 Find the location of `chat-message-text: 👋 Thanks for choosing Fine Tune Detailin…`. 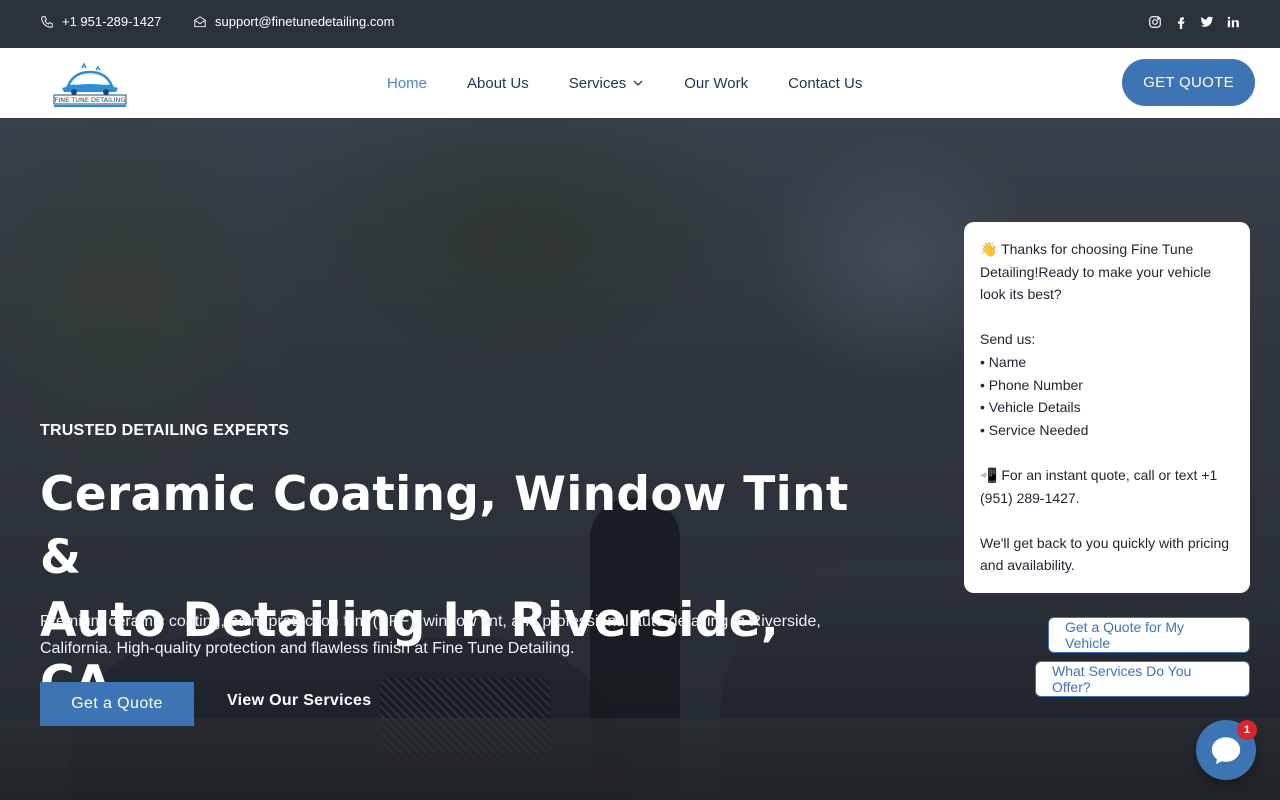

chat-message-text: 👋 Thanks for choosing Fine Tune Detailin… is located at coordinates (1105, 407).